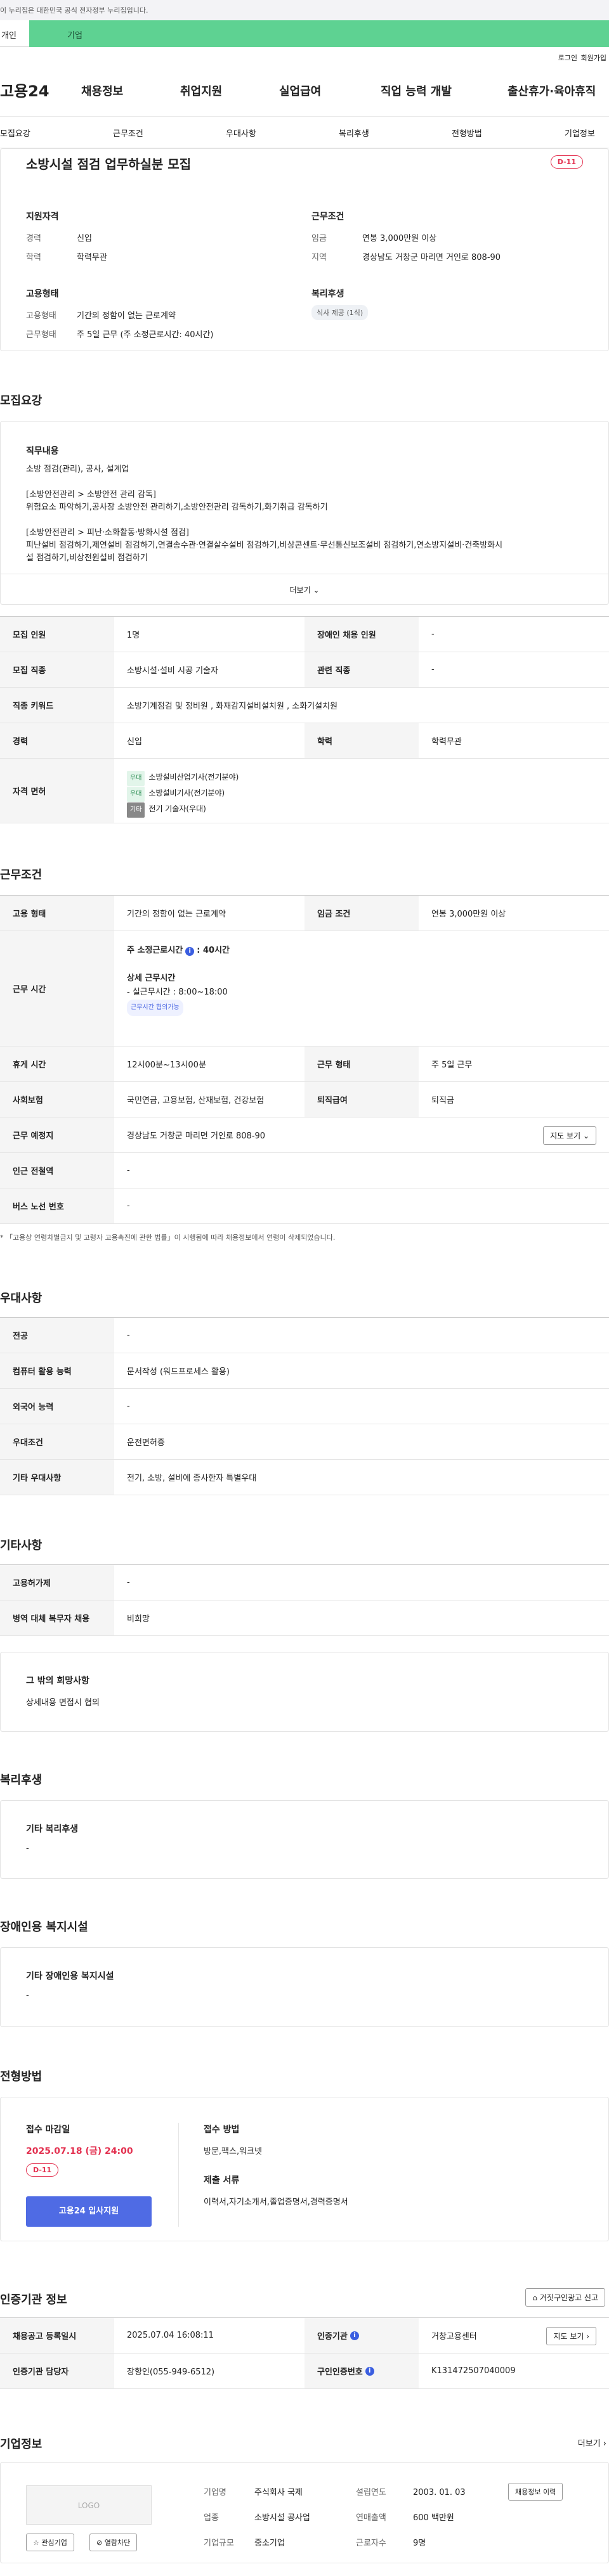 The image size is (609, 2576). What do you see at coordinates (109, 164) in the screenshot?
I see `job-title: 소방시설 점검 업무하실분 모집` at bounding box center [109, 164].